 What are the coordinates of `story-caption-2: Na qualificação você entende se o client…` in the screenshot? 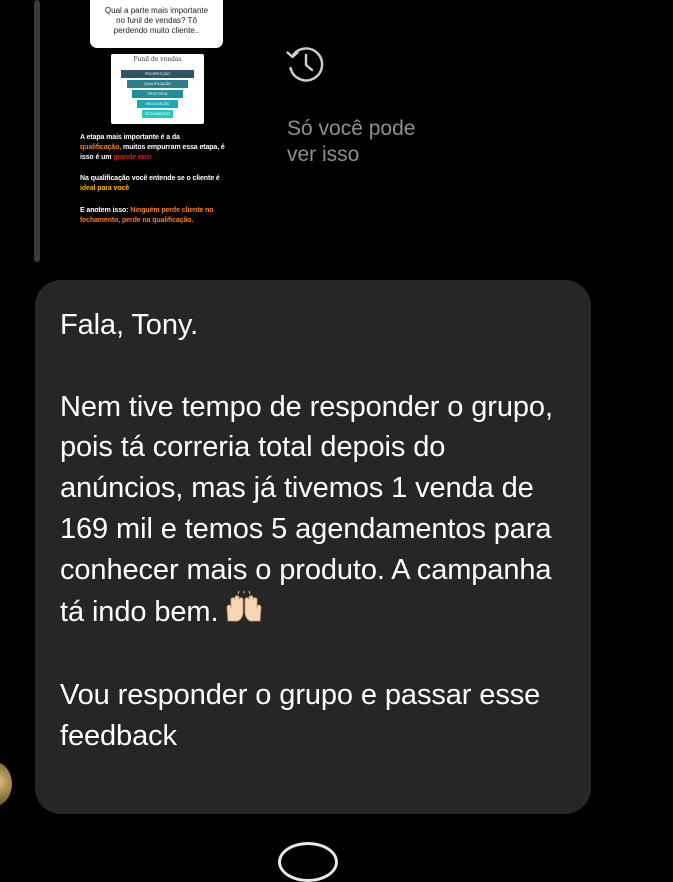 It's located at (155, 184).